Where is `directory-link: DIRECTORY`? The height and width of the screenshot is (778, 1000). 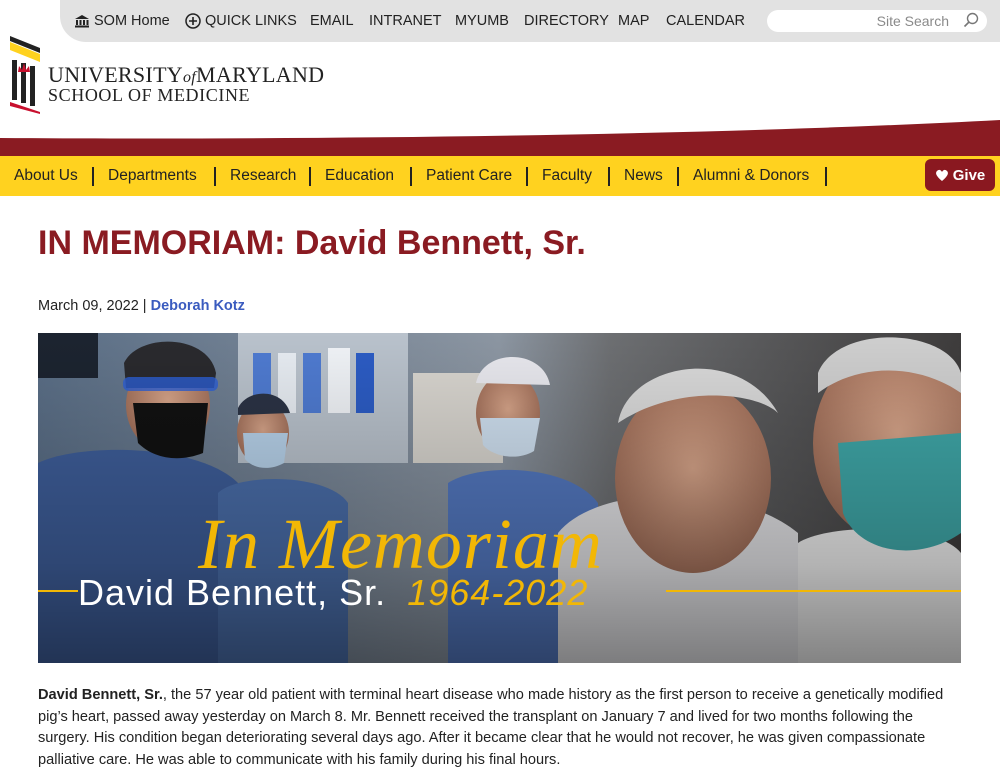 directory-link: DIRECTORY is located at coordinates (566, 21).